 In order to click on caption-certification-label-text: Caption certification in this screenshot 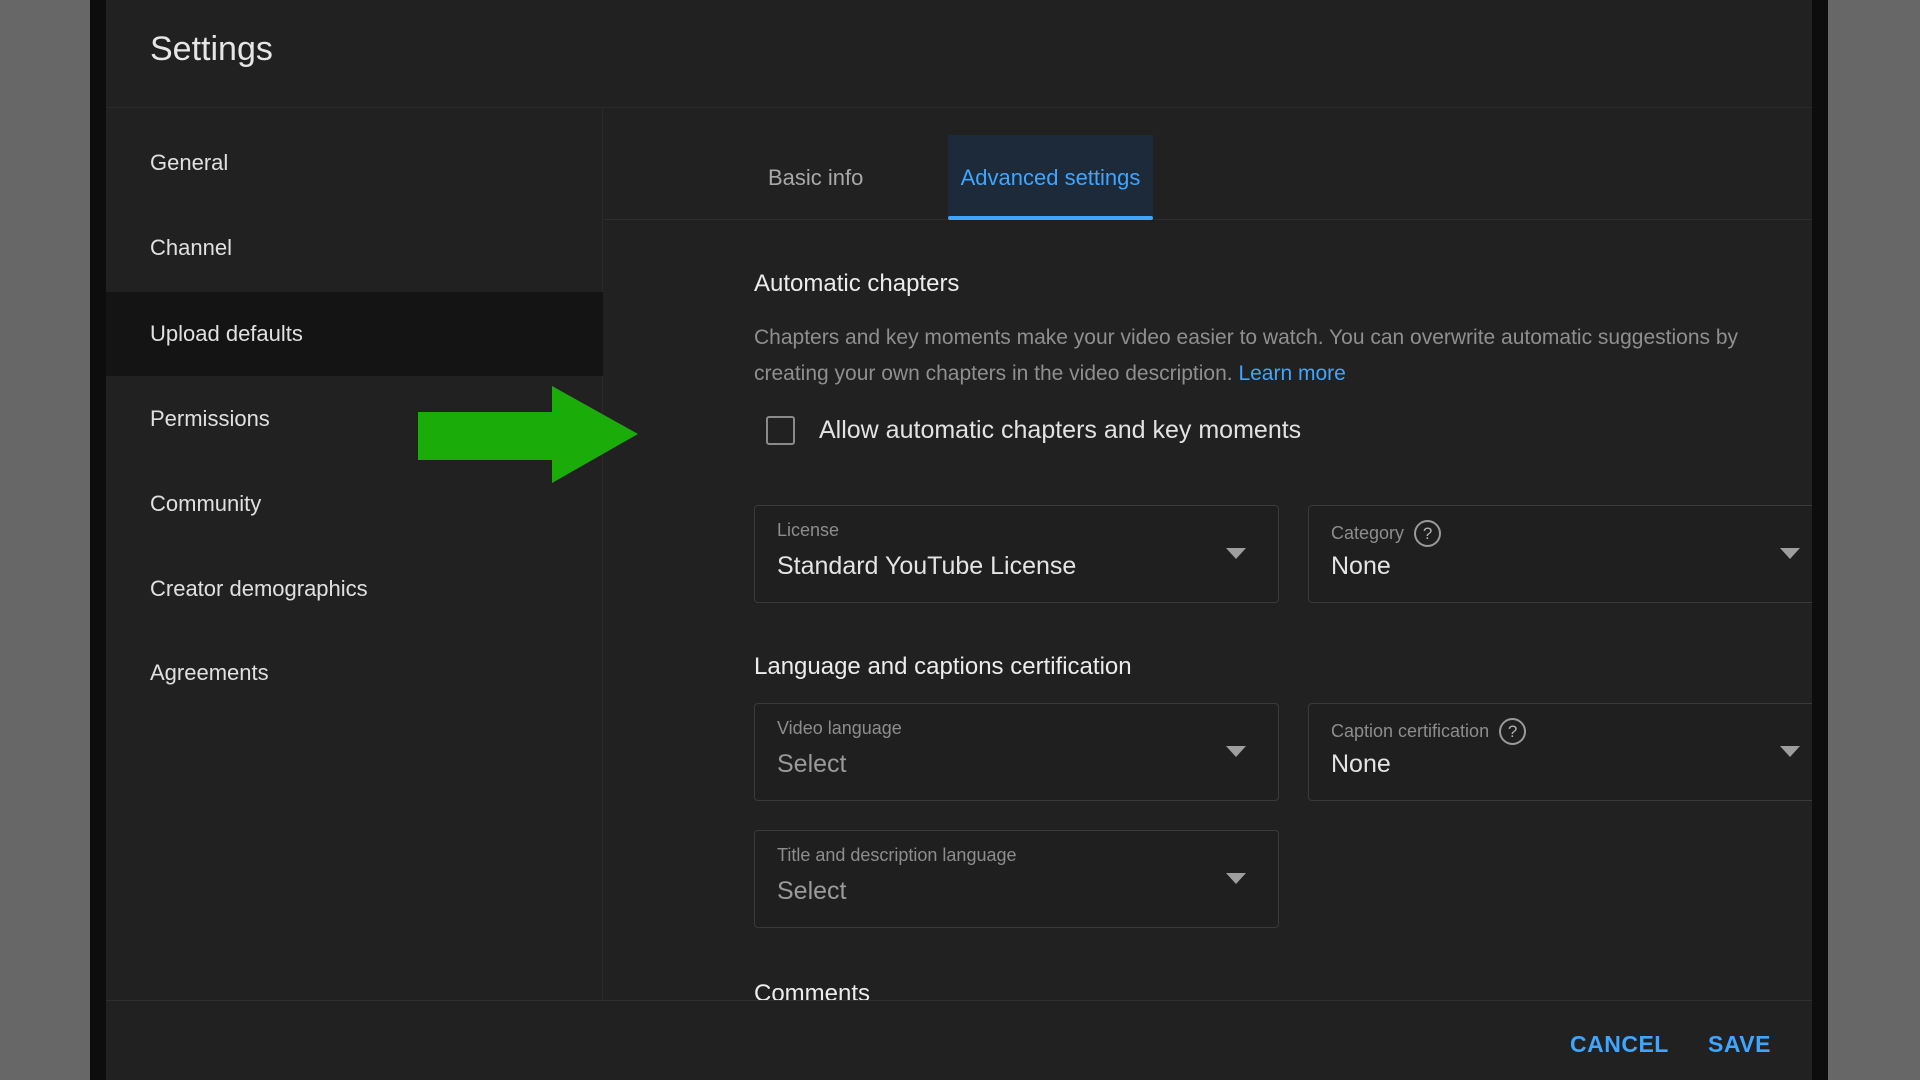, I will do `click(1410, 731)`.